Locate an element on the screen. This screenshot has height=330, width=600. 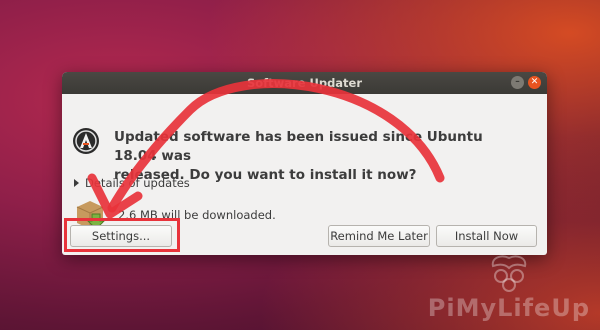
close-button: ✕ is located at coordinates (534, 82).